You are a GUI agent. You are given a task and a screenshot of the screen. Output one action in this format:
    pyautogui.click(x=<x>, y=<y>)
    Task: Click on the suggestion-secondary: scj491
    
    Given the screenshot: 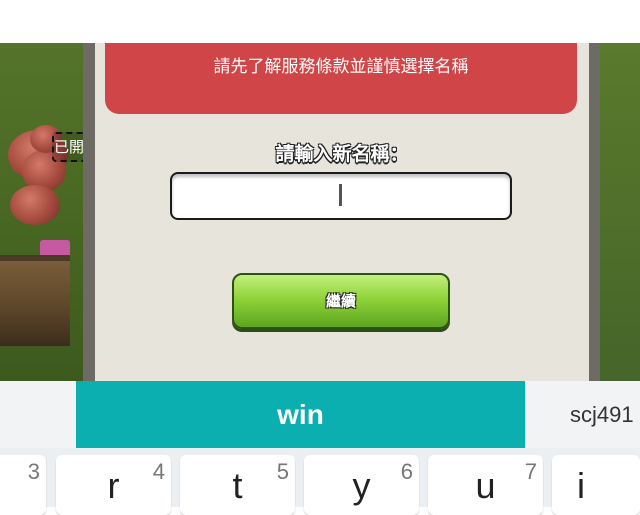 What is the action you would take?
    pyautogui.click(x=582, y=414)
    